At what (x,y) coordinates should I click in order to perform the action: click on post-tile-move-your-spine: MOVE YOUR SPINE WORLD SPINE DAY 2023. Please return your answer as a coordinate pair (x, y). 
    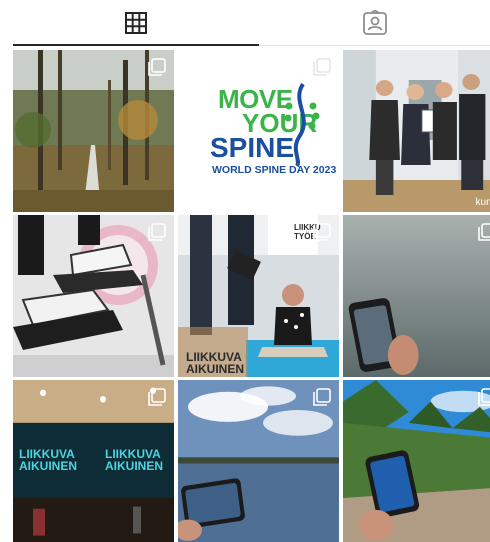
    Looking at the image, I should click on (258, 131).